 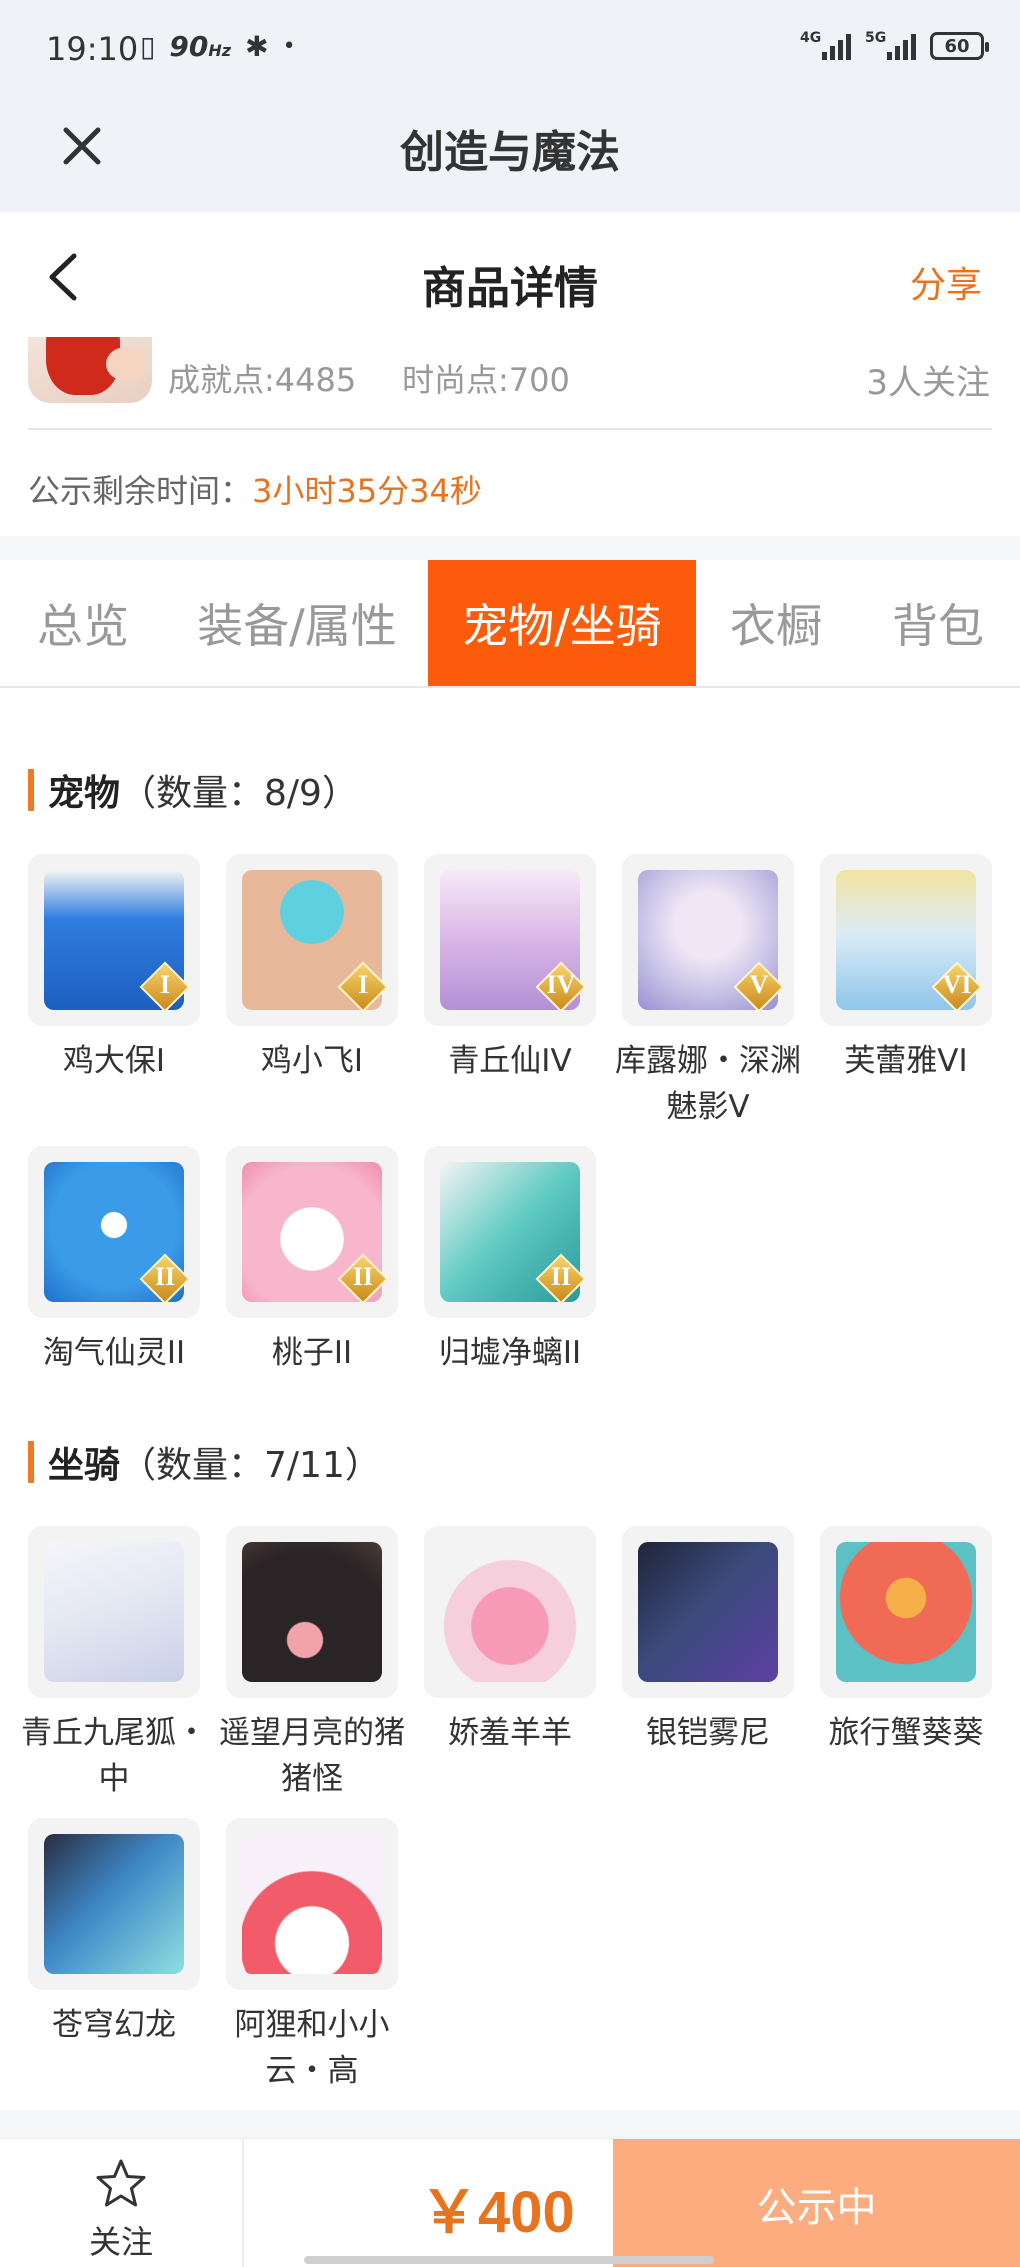 I want to click on muscle-bird-icon: I, so click(x=312, y=940).